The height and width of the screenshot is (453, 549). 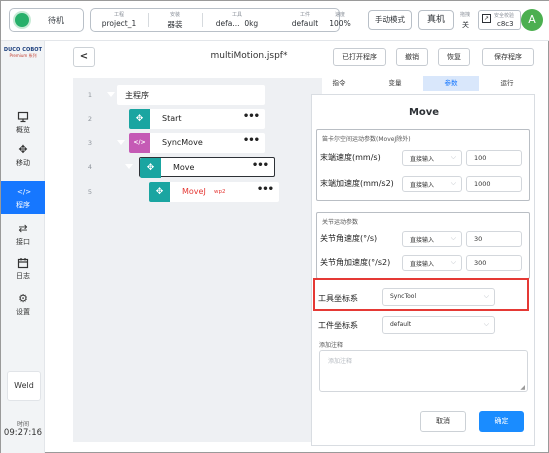 I want to click on weld-button: Weld, so click(x=24, y=386).